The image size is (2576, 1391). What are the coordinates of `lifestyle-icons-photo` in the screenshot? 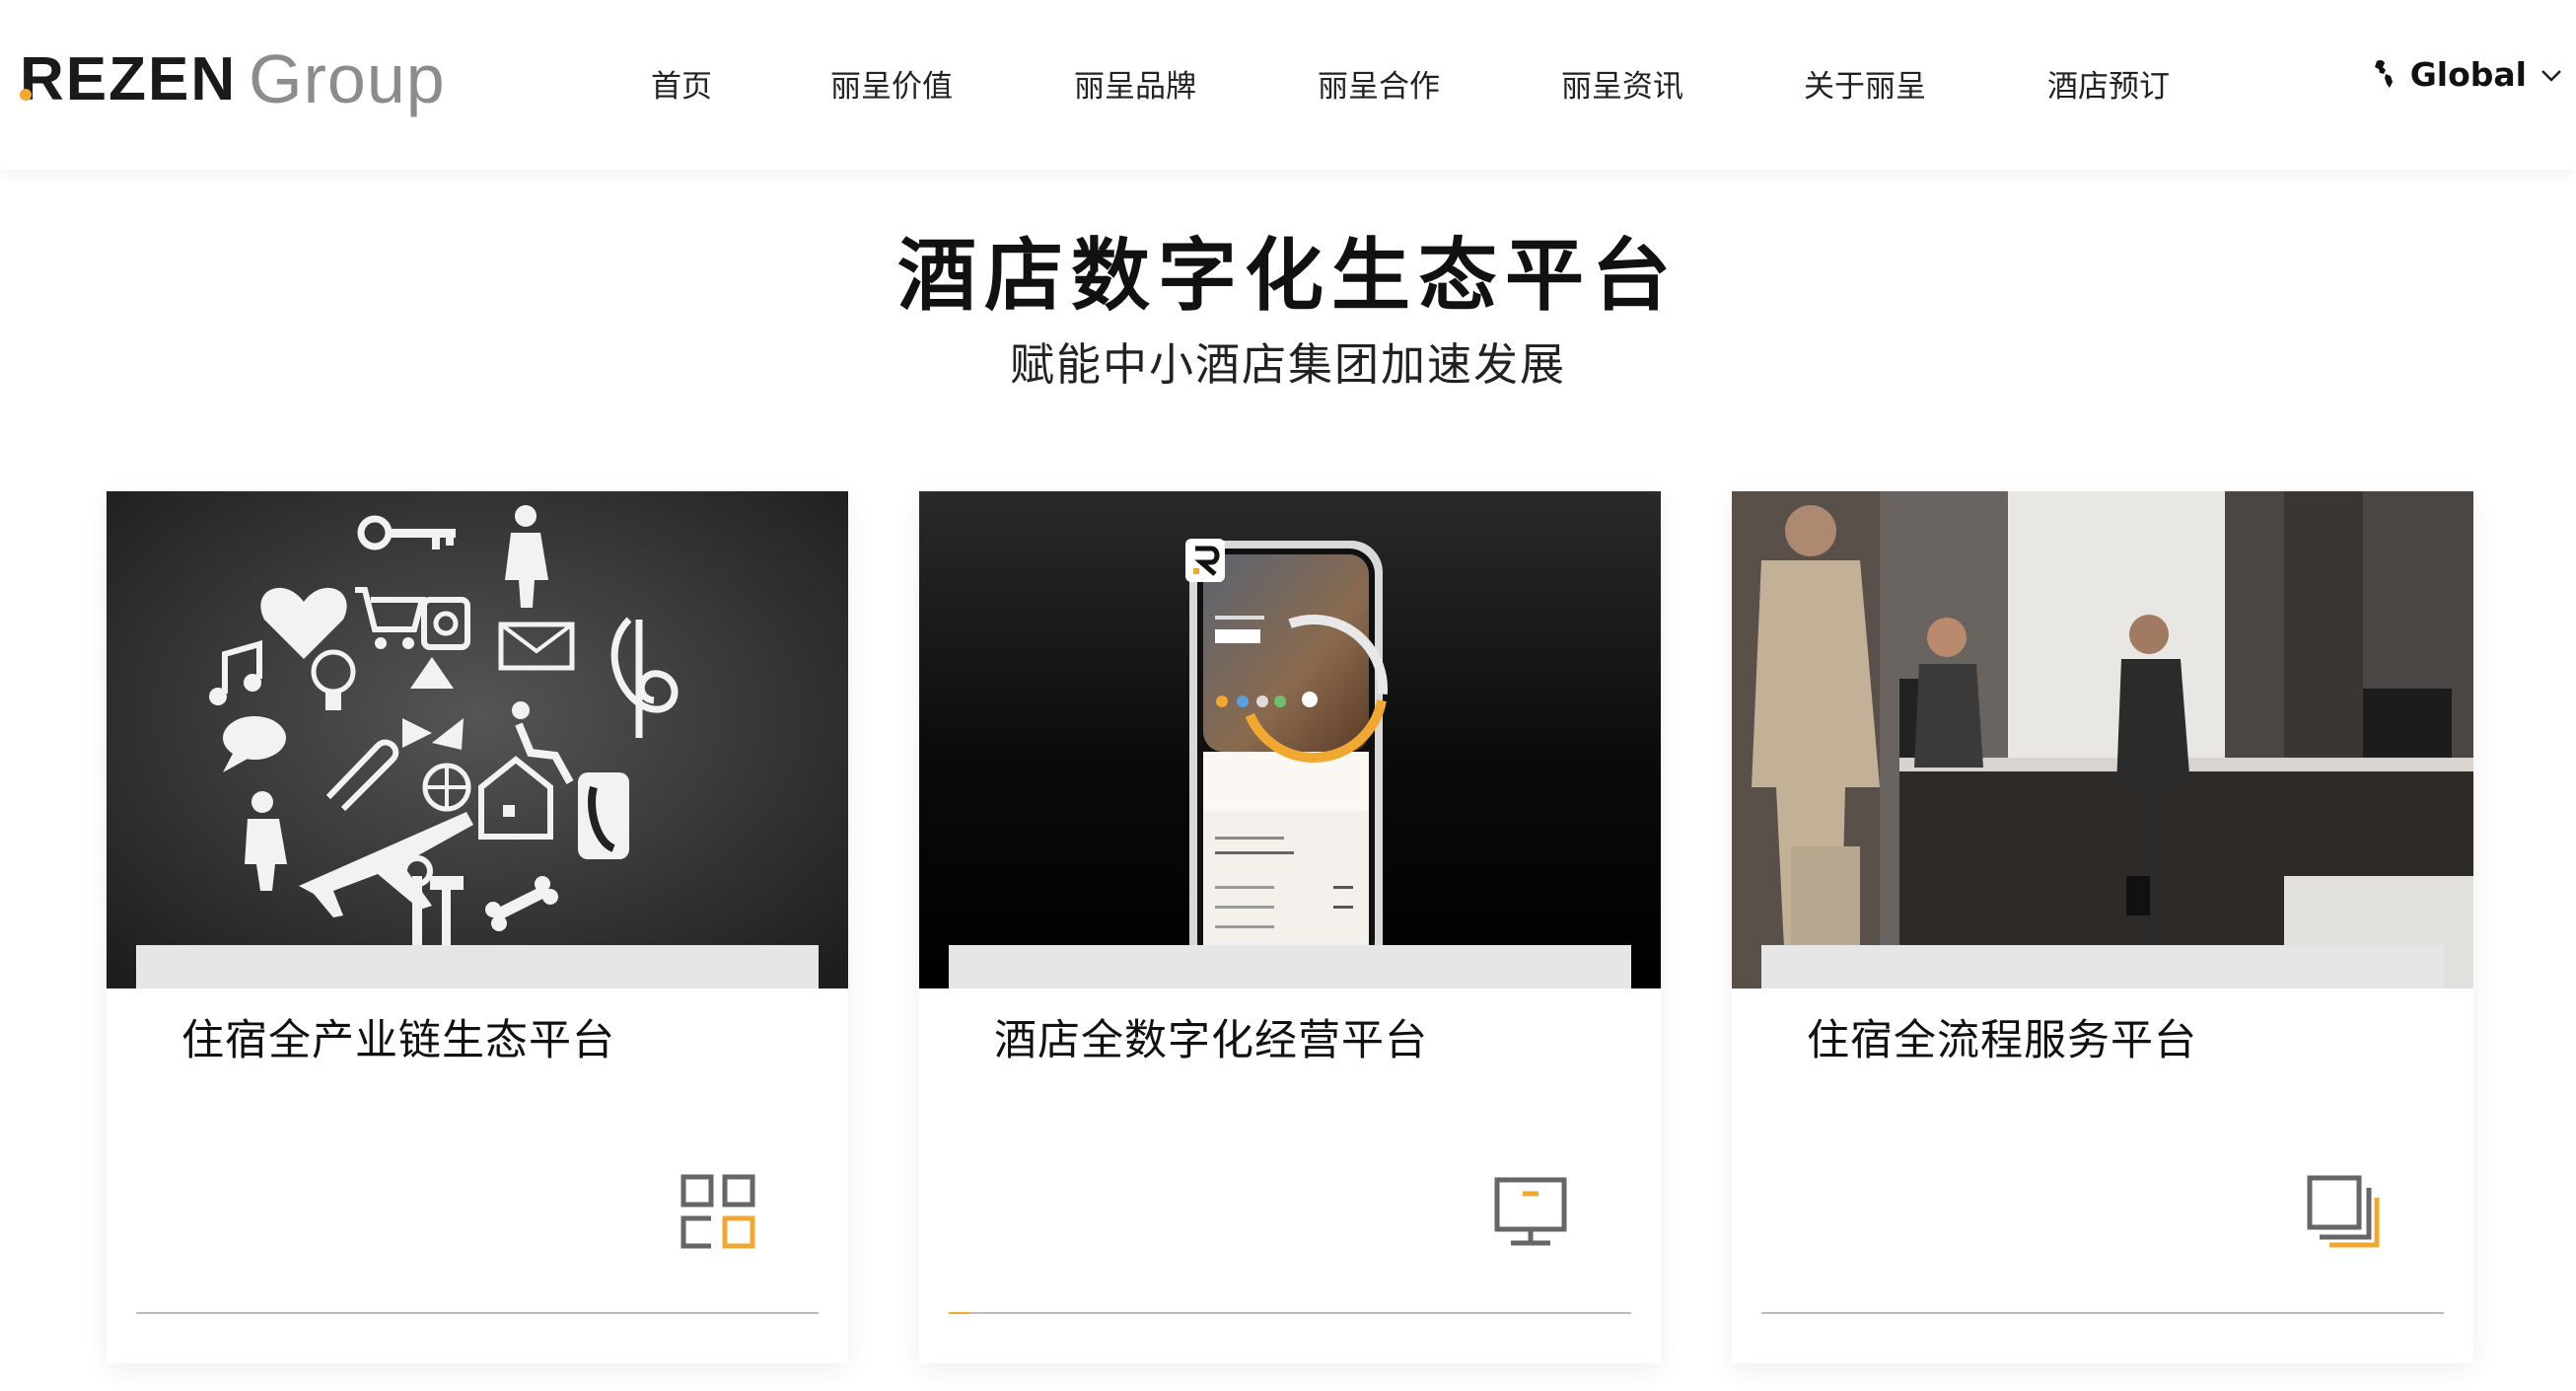 It's located at (478, 739).